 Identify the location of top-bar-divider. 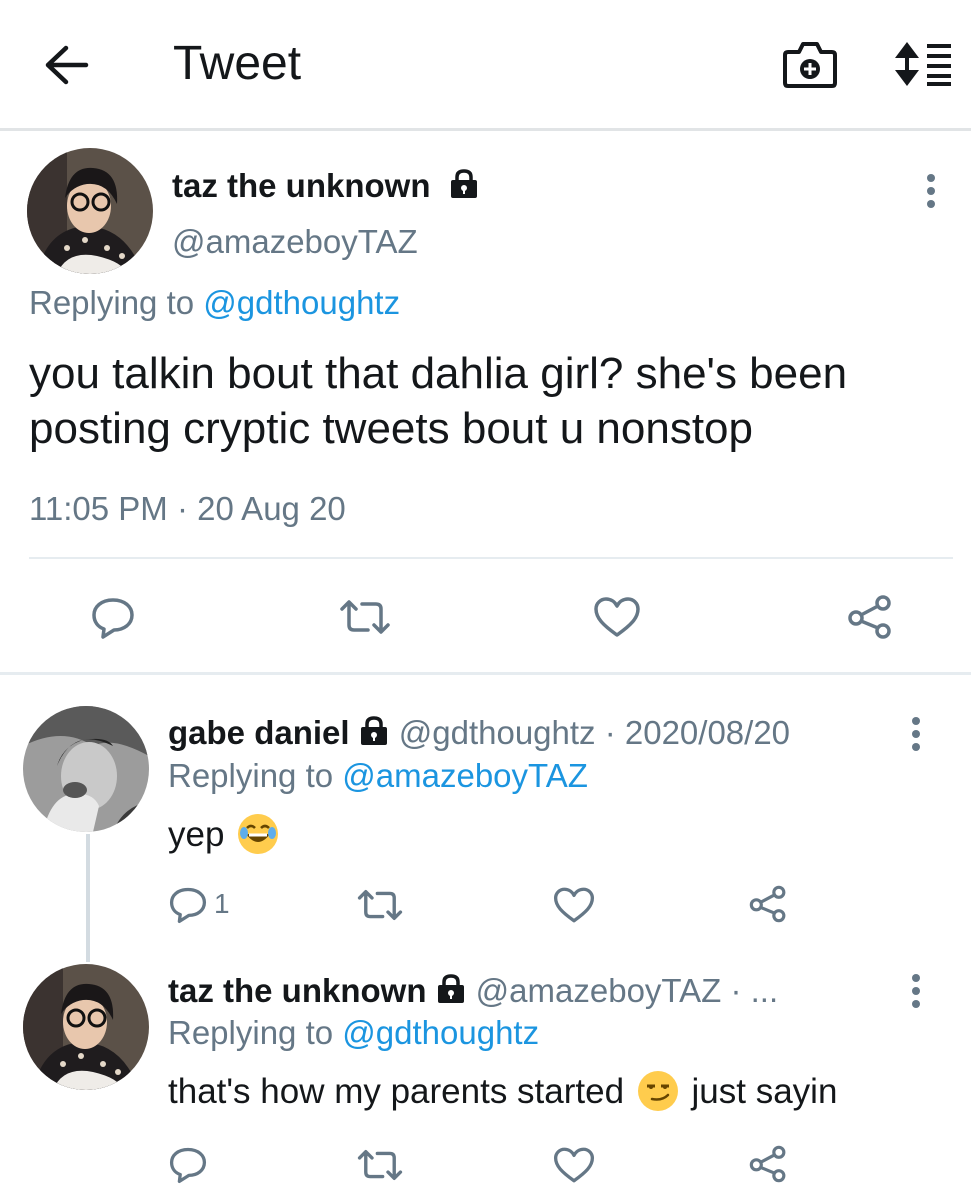
(485, 129).